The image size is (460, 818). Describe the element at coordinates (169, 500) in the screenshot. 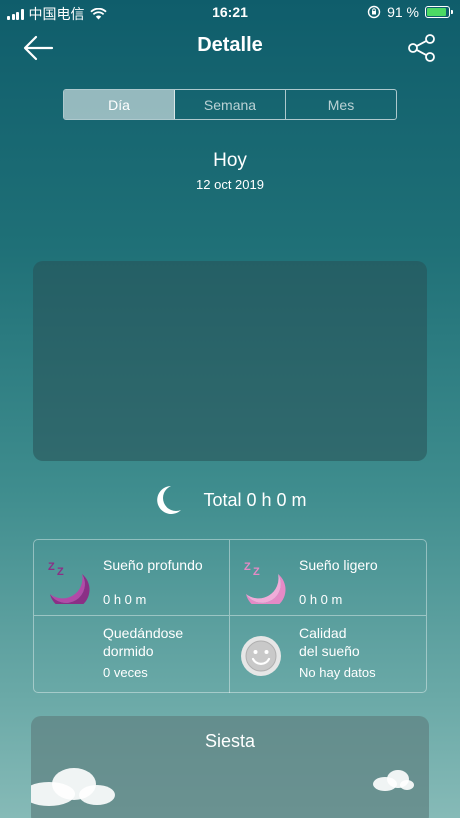

I see `moon-icon` at that location.